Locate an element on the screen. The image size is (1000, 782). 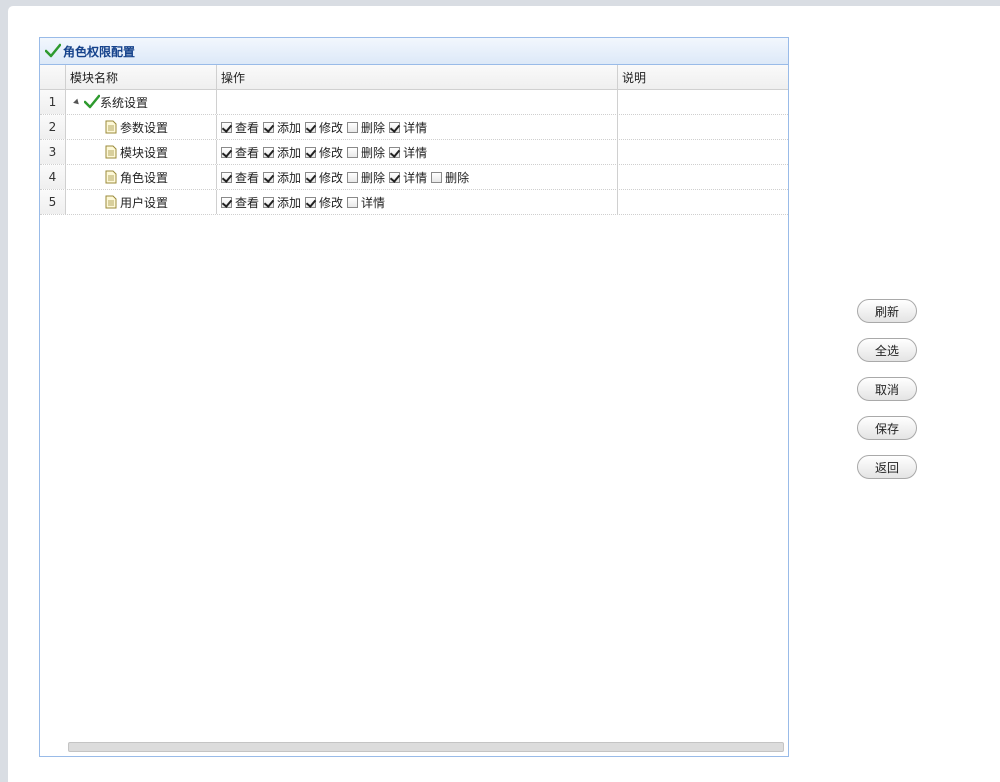
horizontal-scrollbar is located at coordinates (426, 747).